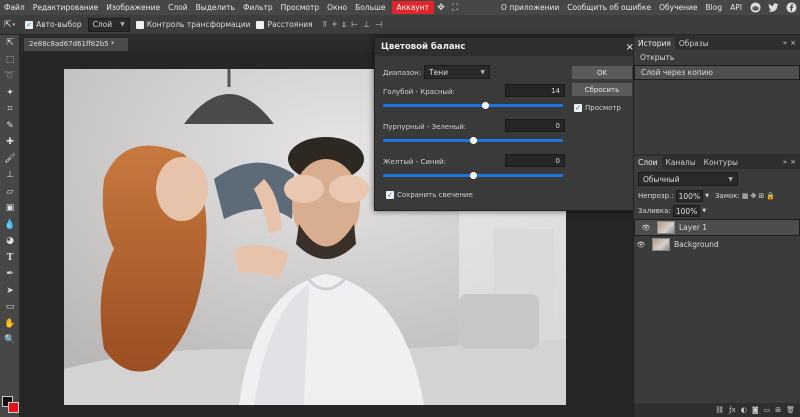  What do you see at coordinates (761, 196) in the screenshot?
I see `lock-artboard-icon: ⊞` at bounding box center [761, 196].